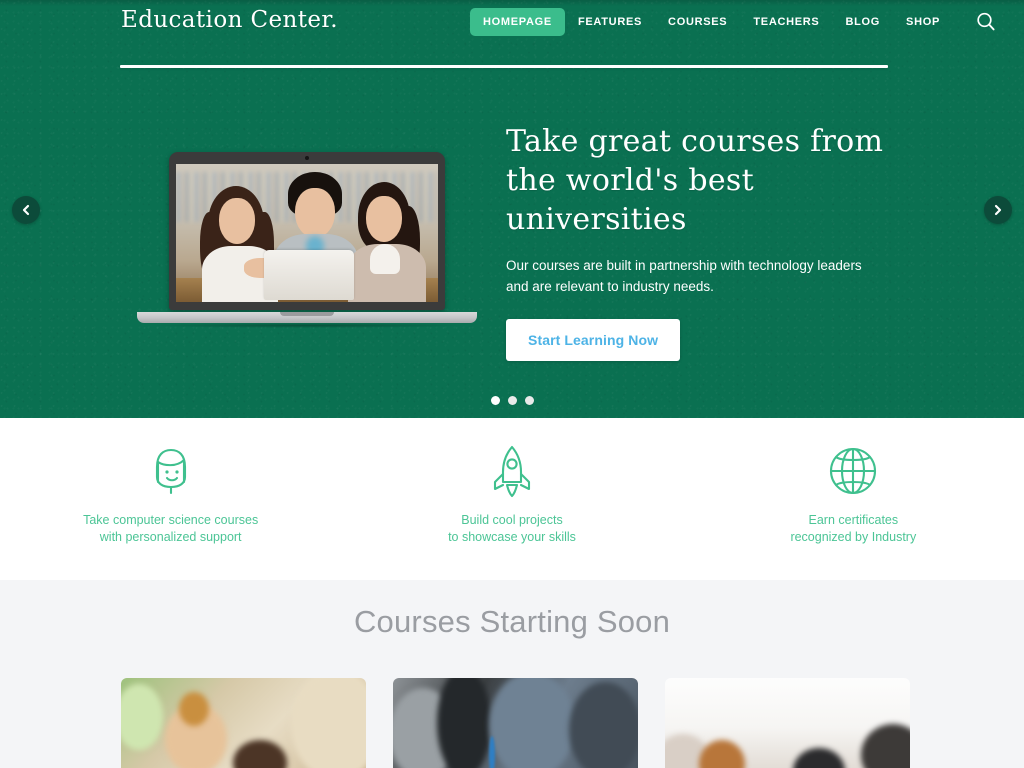 This screenshot has width=1024, height=768. Describe the element at coordinates (229, 20) in the screenshot. I see `site-logo: Education Center.` at that location.